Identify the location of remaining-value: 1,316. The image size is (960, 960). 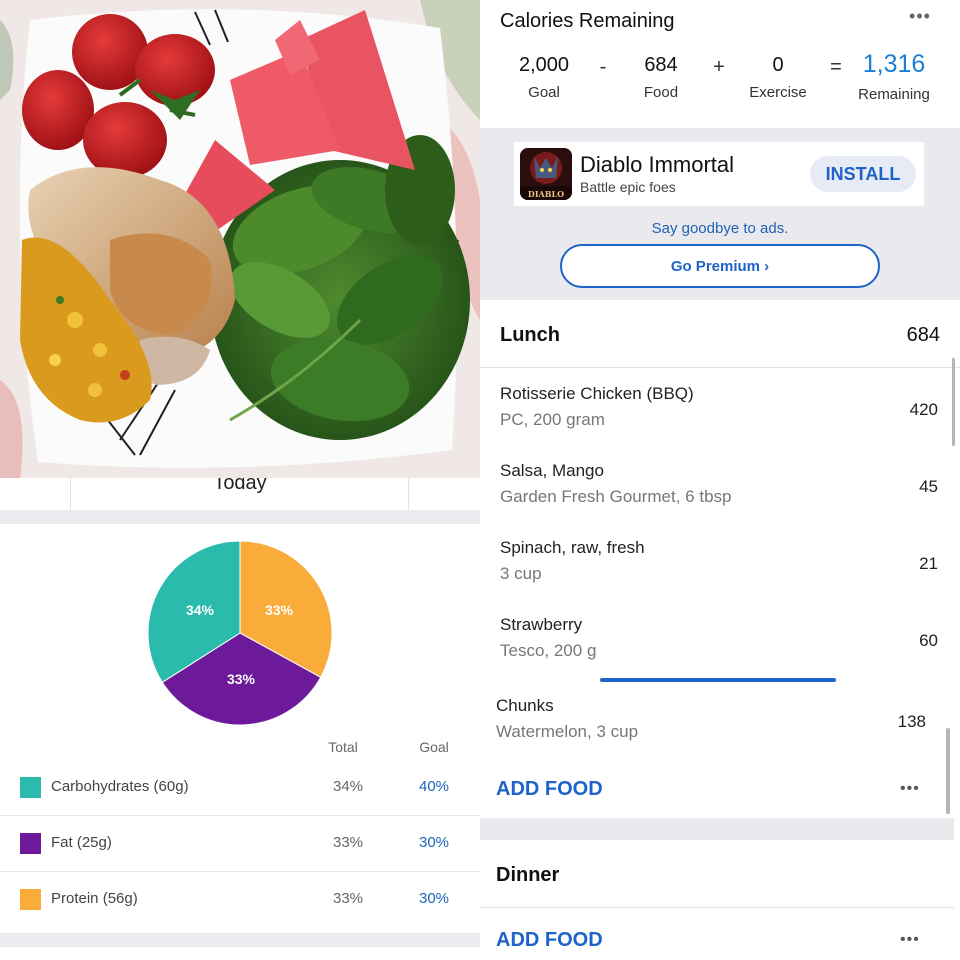
(894, 64).